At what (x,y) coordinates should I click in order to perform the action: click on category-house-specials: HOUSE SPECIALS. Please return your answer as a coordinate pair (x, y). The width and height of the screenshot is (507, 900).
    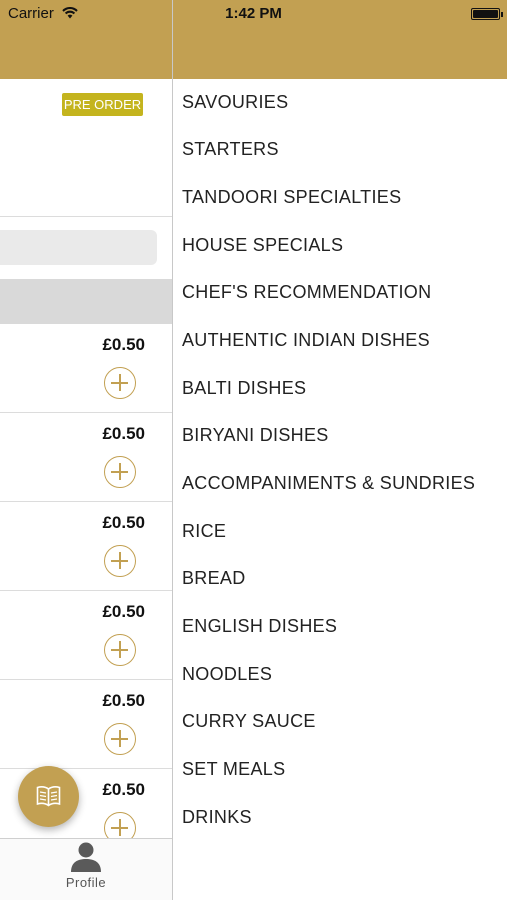
    Looking at the image, I should click on (262, 245).